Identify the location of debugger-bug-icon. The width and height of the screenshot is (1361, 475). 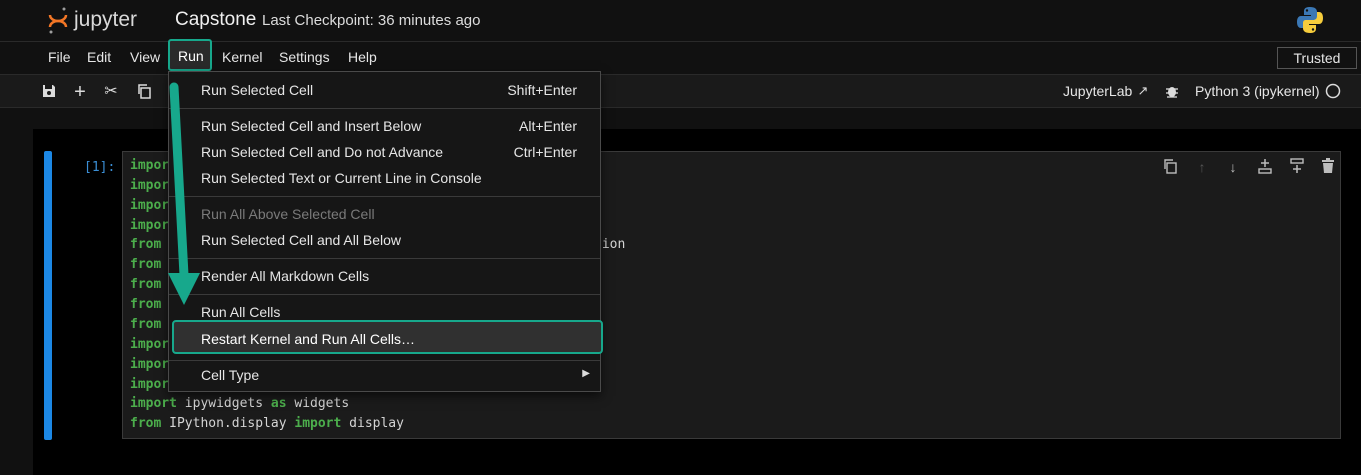
(1172, 92).